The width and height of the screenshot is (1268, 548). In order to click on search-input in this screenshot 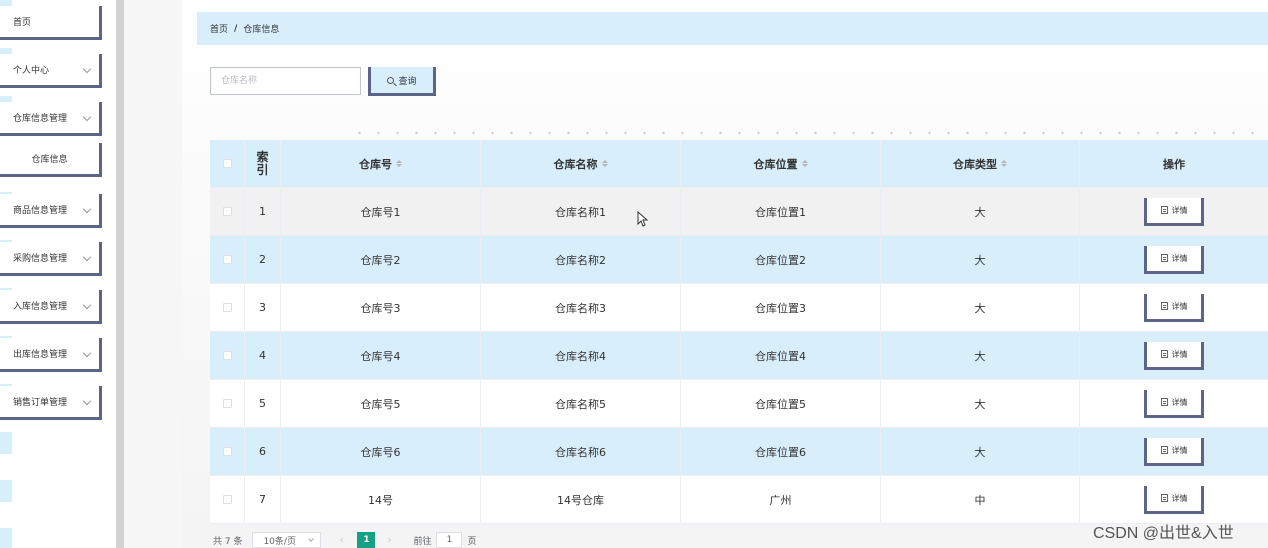, I will do `click(285, 81)`.